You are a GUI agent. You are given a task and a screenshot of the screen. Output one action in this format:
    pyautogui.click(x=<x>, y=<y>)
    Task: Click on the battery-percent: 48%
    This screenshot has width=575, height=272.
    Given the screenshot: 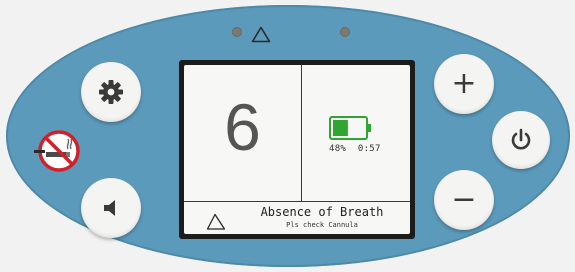 What is the action you would take?
    pyautogui.click(x=338, y=149)
    